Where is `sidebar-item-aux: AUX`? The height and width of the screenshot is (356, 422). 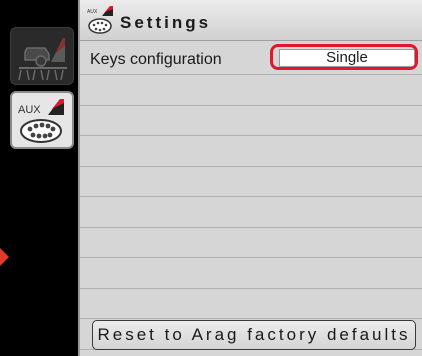
sidebar-item-aux: AUX is located at coordinates (42, 120).